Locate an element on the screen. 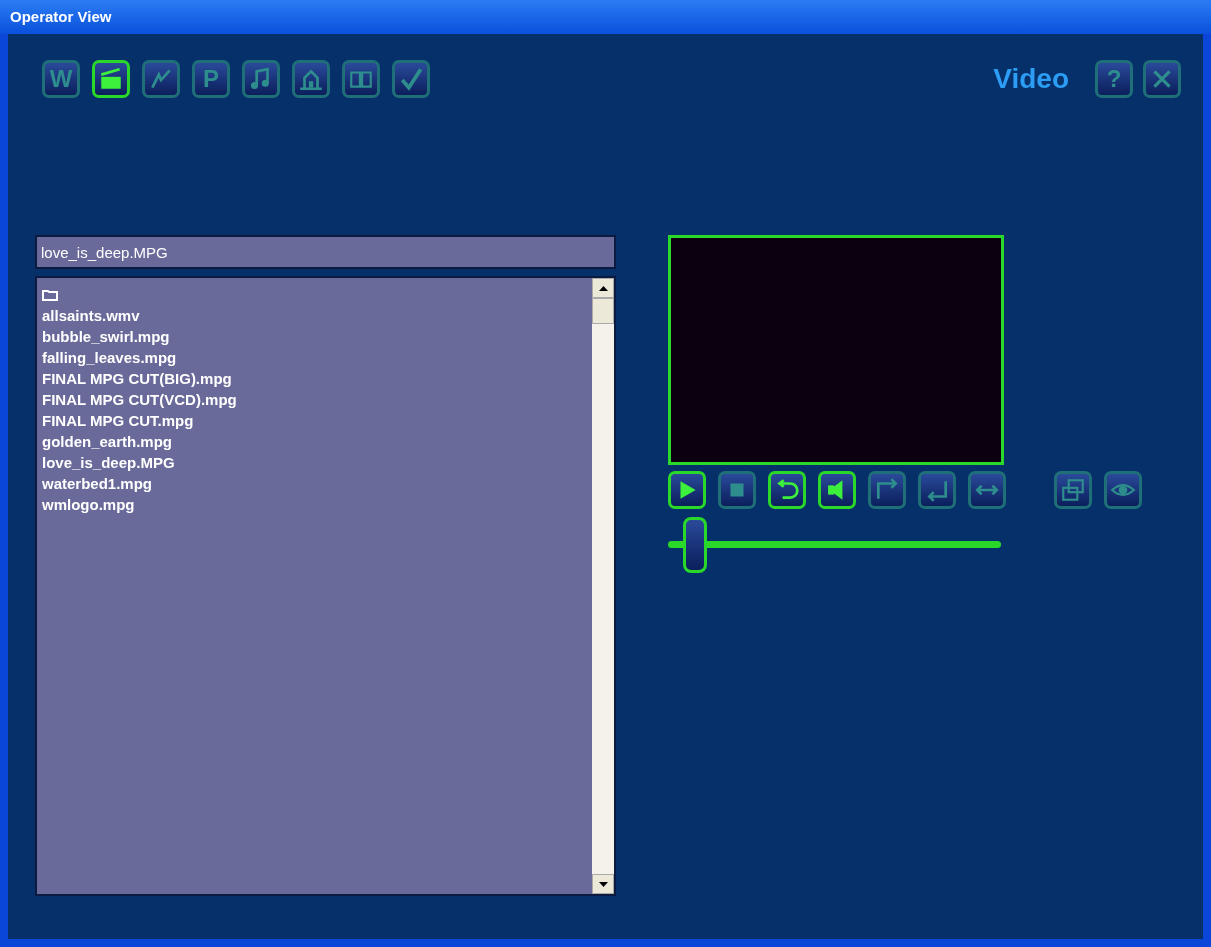 This screenshot has width=1211, height=947. seek-slider is located at coordinates (834, 545).